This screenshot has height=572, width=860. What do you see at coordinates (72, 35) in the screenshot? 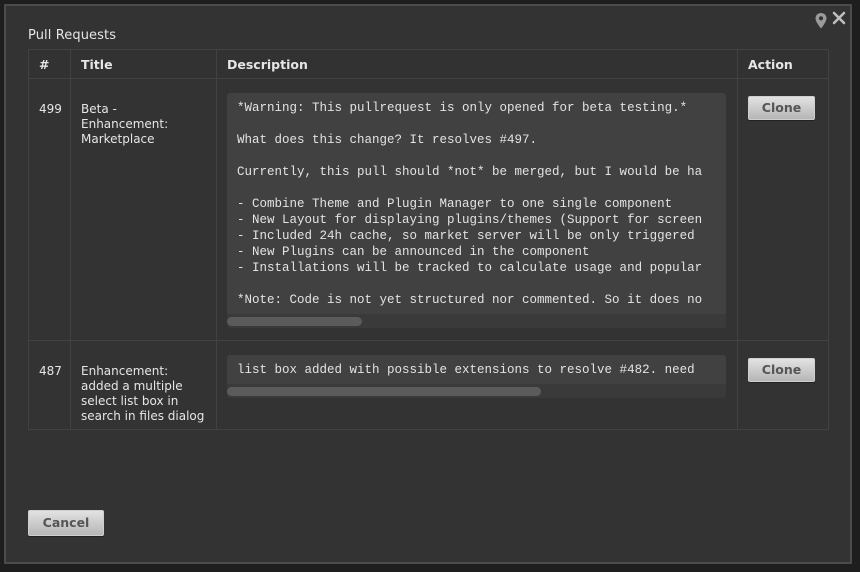
I see `dialog-title: Pull Requests` at bounding box center [72, 35].